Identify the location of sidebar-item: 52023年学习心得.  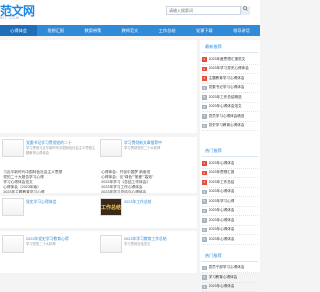
(230, 202).